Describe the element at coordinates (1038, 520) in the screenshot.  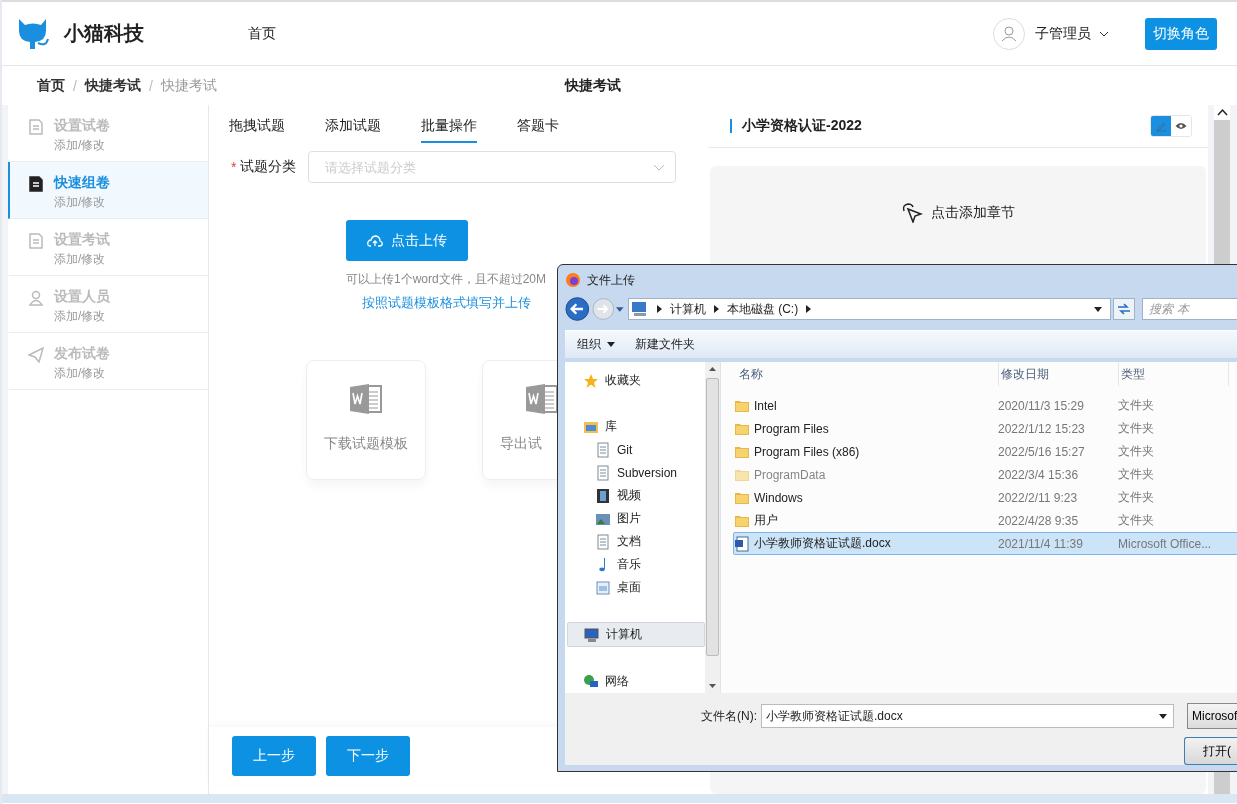
I see `file-date: 2022/4/28 9:35` at that location.